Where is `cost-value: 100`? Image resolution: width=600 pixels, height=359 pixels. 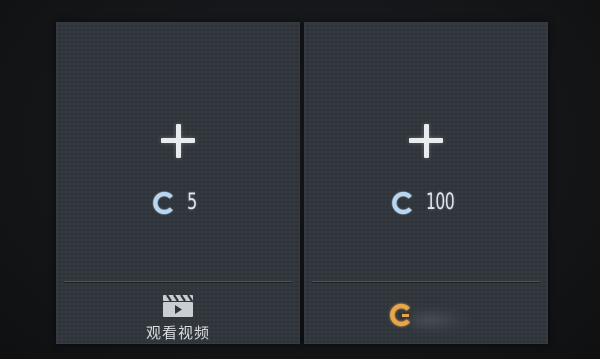
cost-value: 100 is located at coordinates (440, 202).